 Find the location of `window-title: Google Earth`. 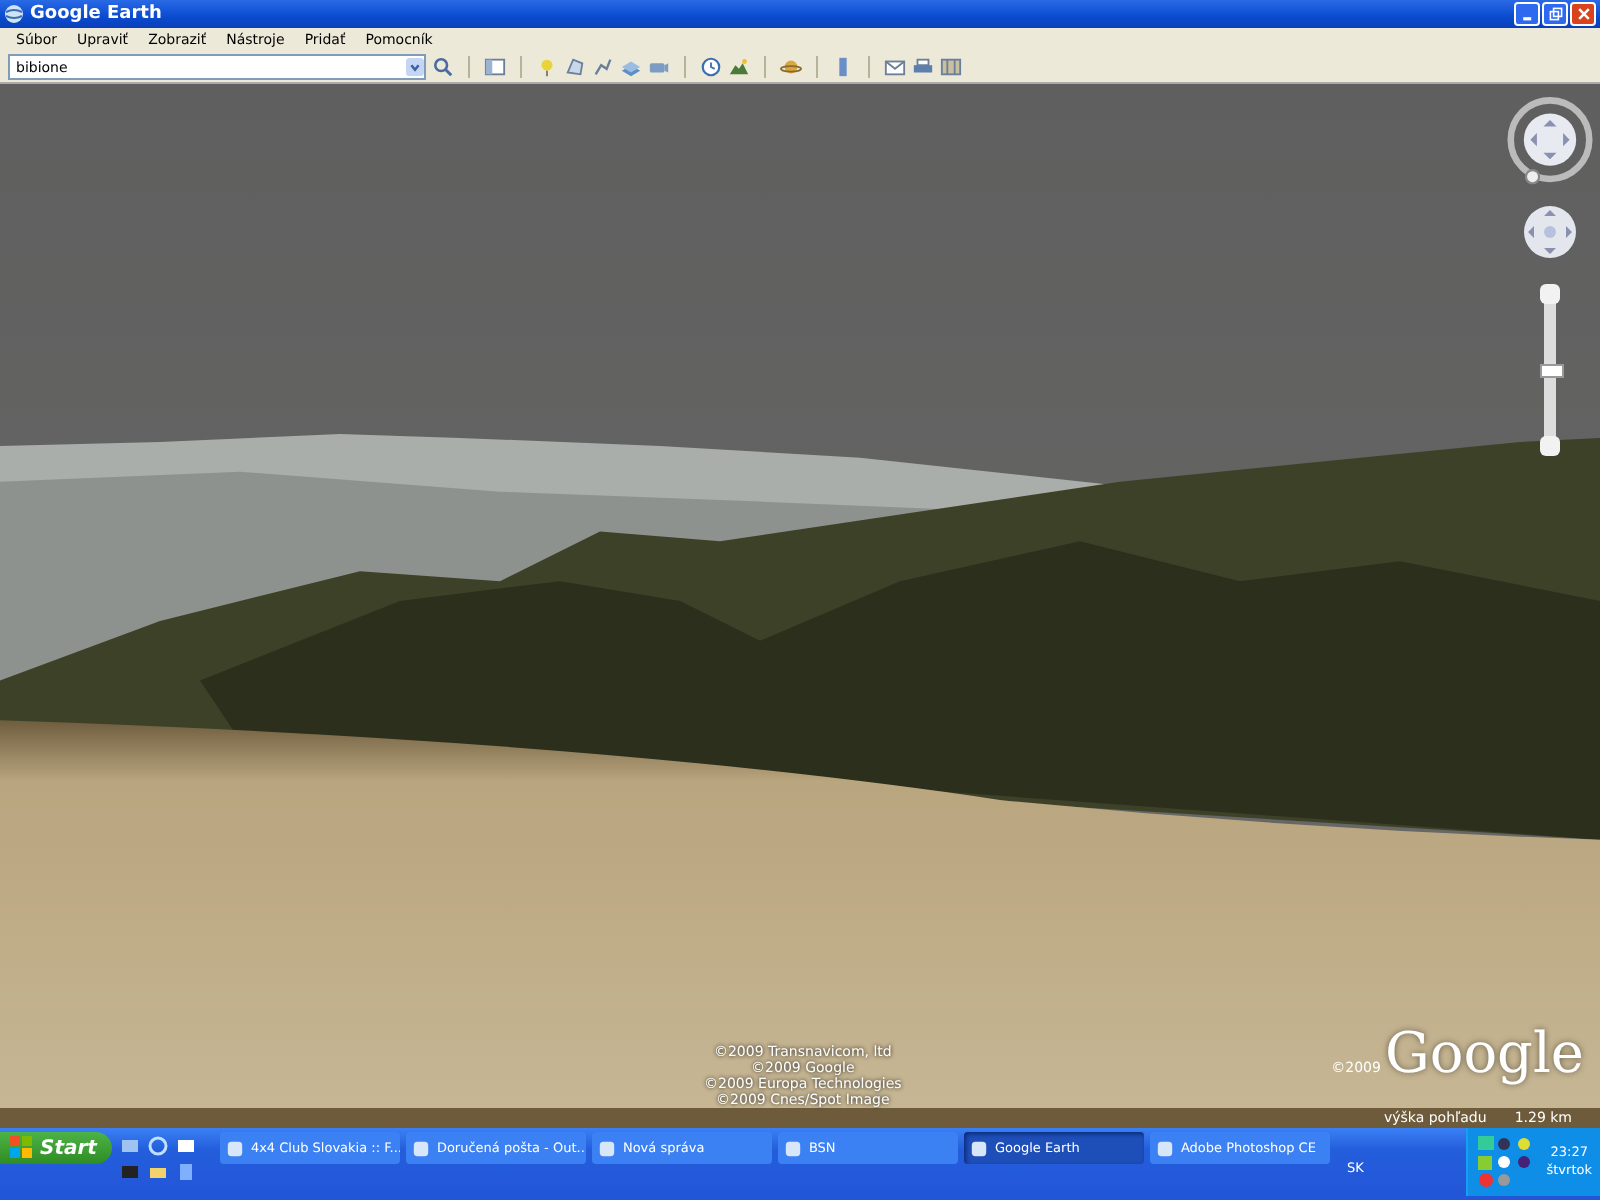

window-title: Google Earth is located at coordinates (96, 14).